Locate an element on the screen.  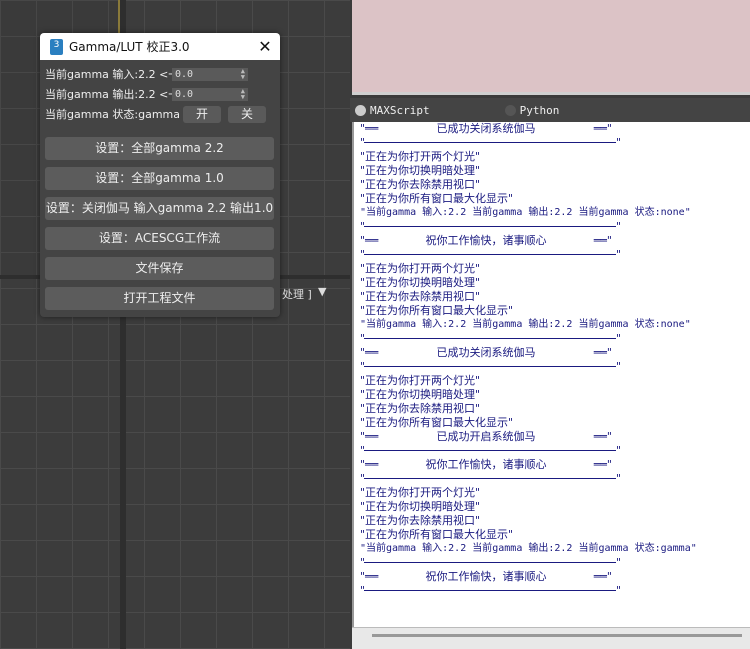
filter-icon: ▼ is located at coordinates (322, 291).